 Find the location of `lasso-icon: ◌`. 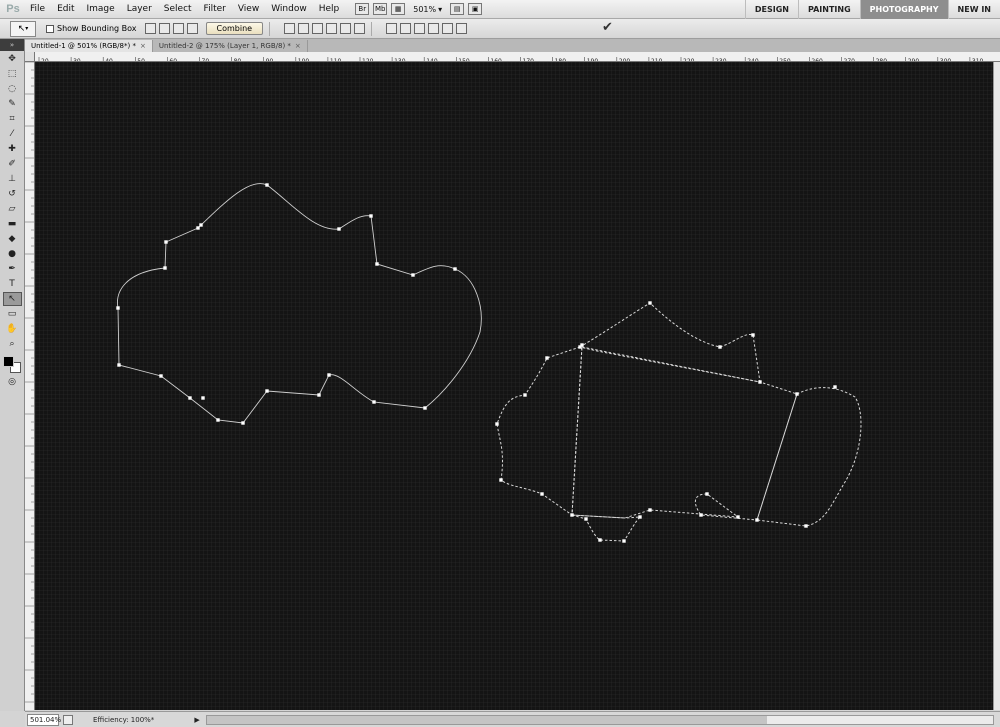

lasso-icon: ◌ is located at coordinates (12, 89).